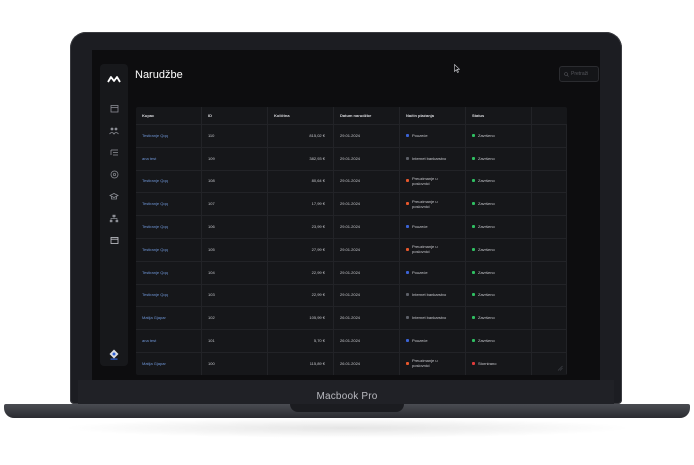 This screenshot has height=465, width=694. I want to click on status-badge: Stornirano, so click(499, 363).